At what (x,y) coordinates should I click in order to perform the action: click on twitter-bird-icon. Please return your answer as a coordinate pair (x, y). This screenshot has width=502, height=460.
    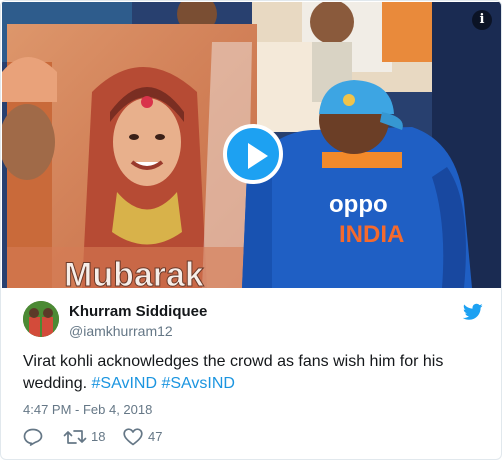
    Looking at the image, I should click on (473, 312).